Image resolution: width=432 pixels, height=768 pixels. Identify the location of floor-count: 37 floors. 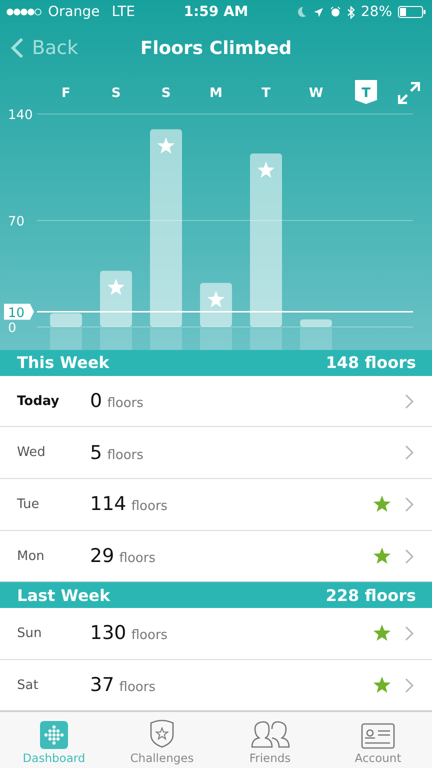
(123, 685).